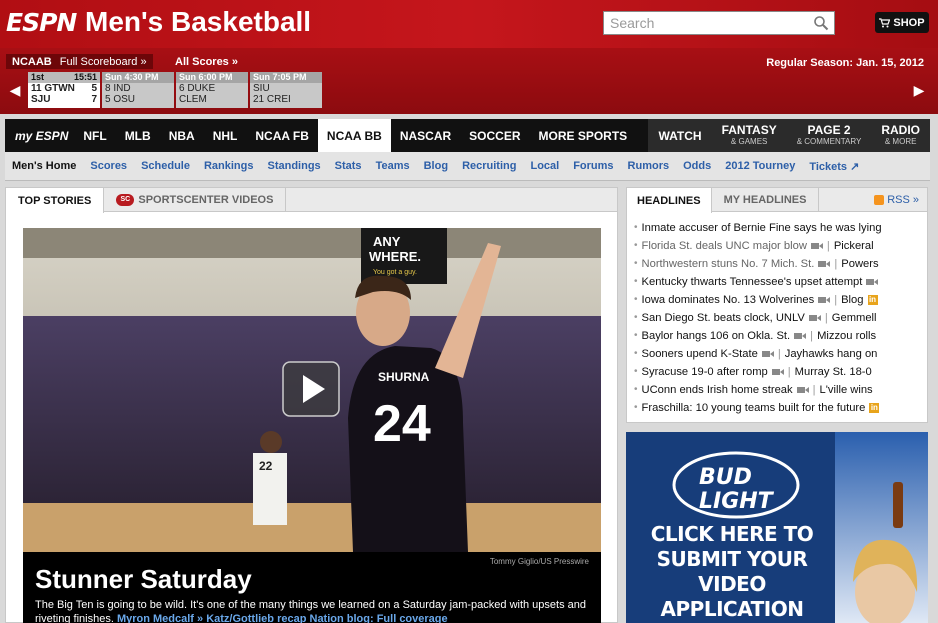  What do you see at coordinates (206, 62) in the screenshot?
I see `all-scores-link: All Scores »` at bounding box center [206, 62].